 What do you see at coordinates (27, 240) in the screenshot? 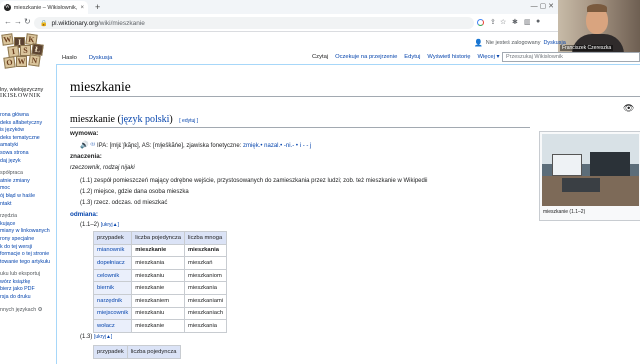
I see `sidebar-item: rony specjalne` at bounding box center [27, 240].